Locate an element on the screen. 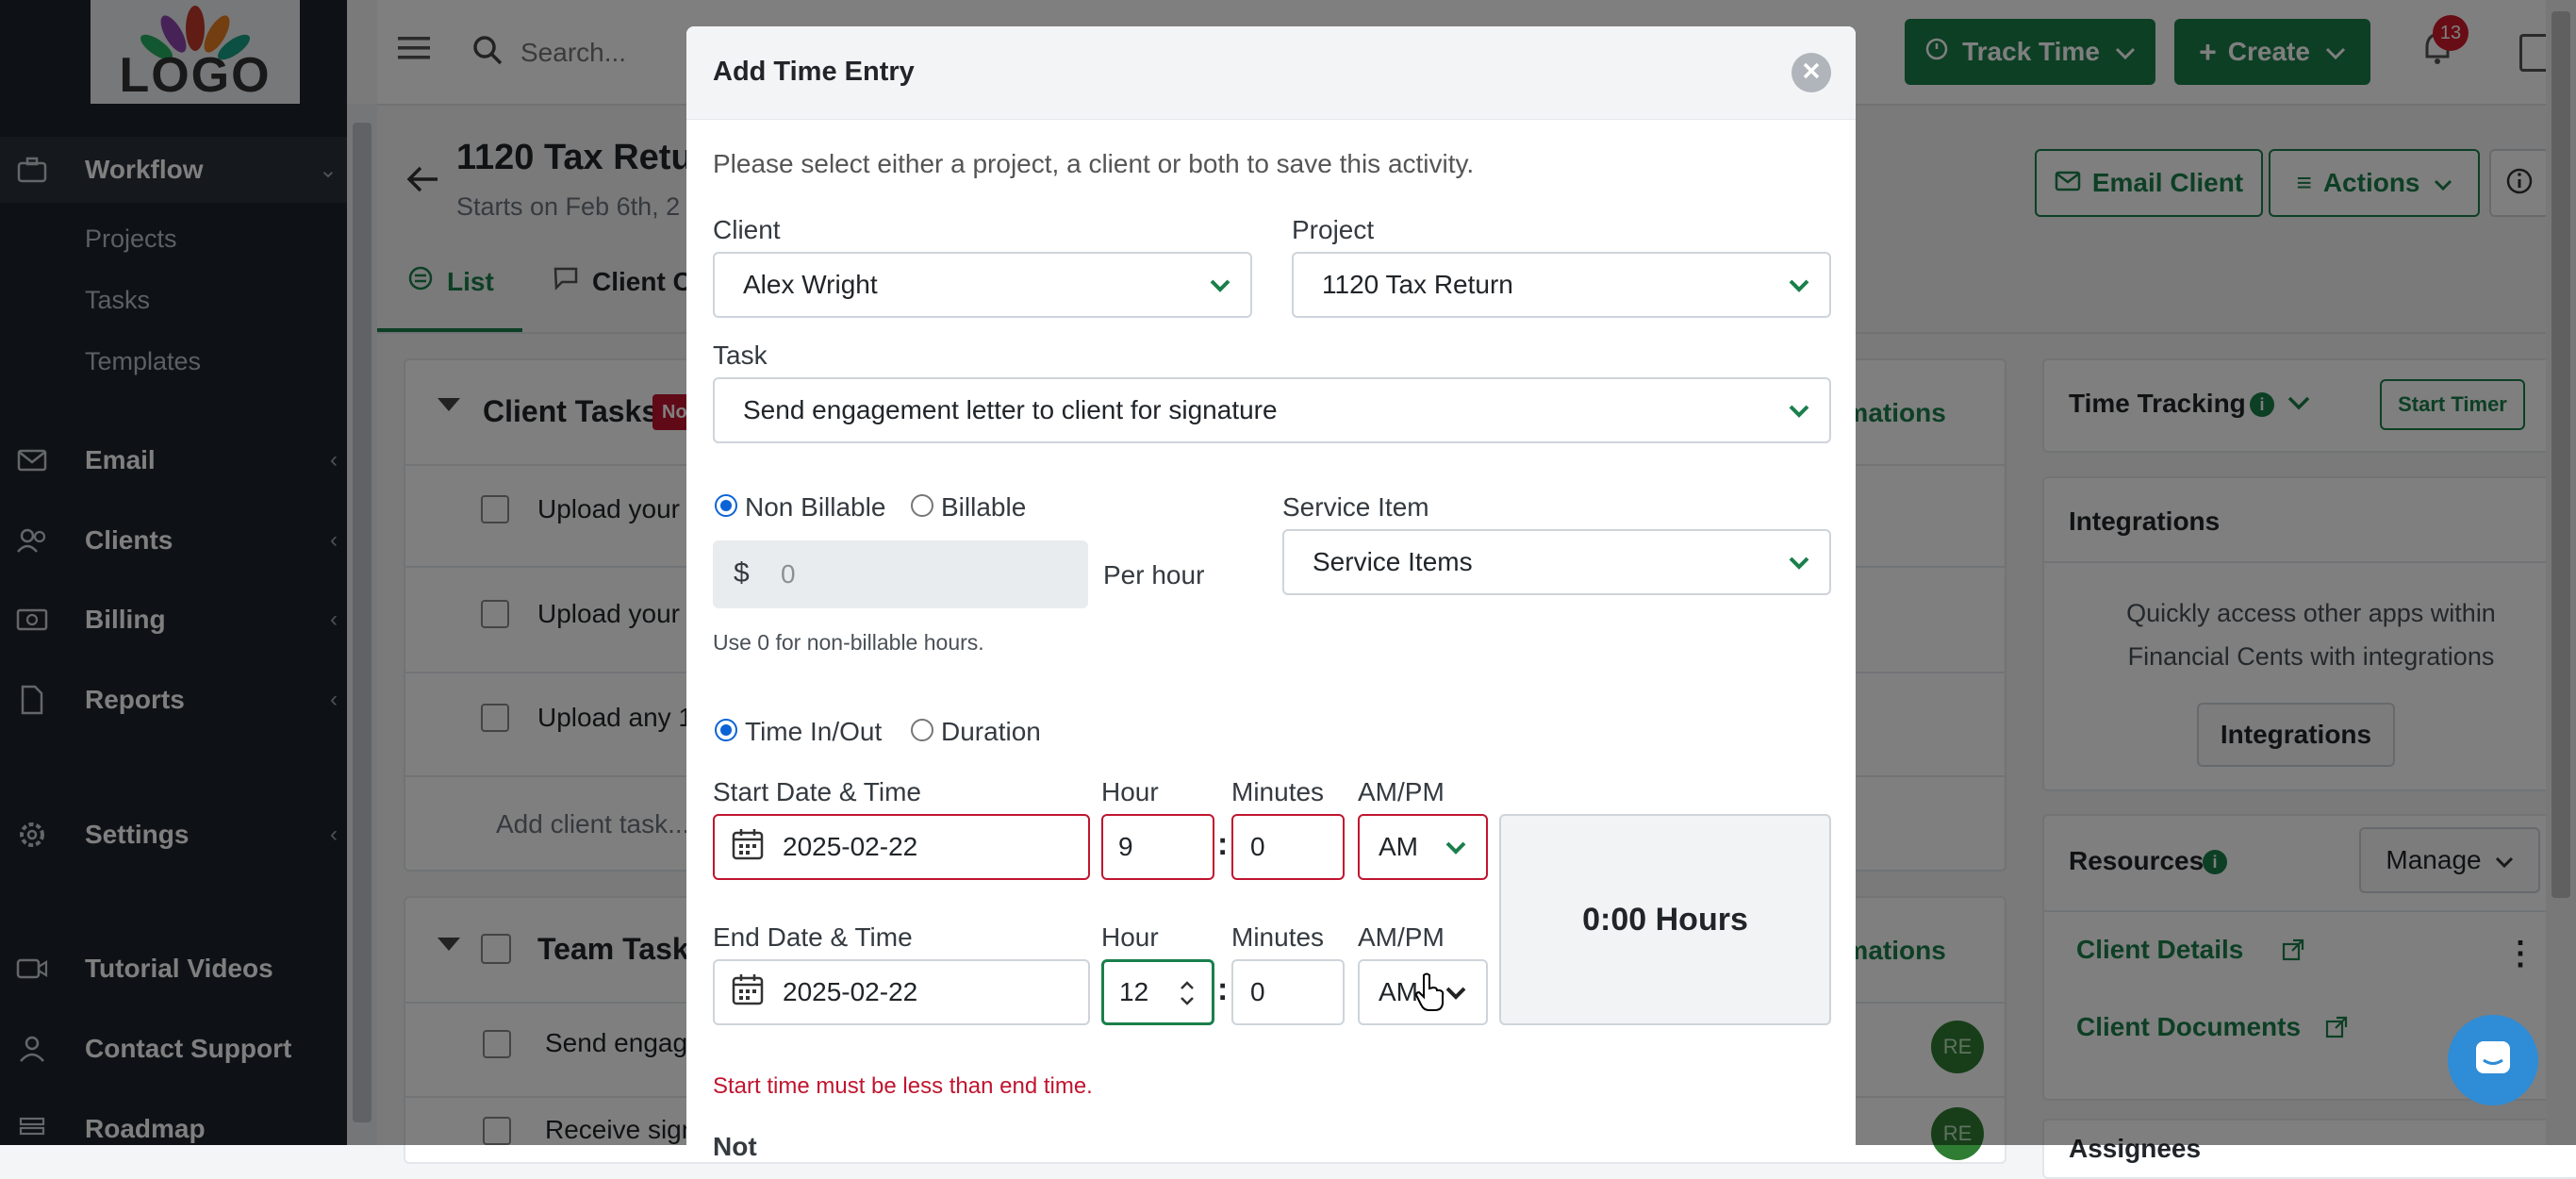 The image size is (2576, 1179). service-item-select: Service Items is located at coordinates (1556, 562).